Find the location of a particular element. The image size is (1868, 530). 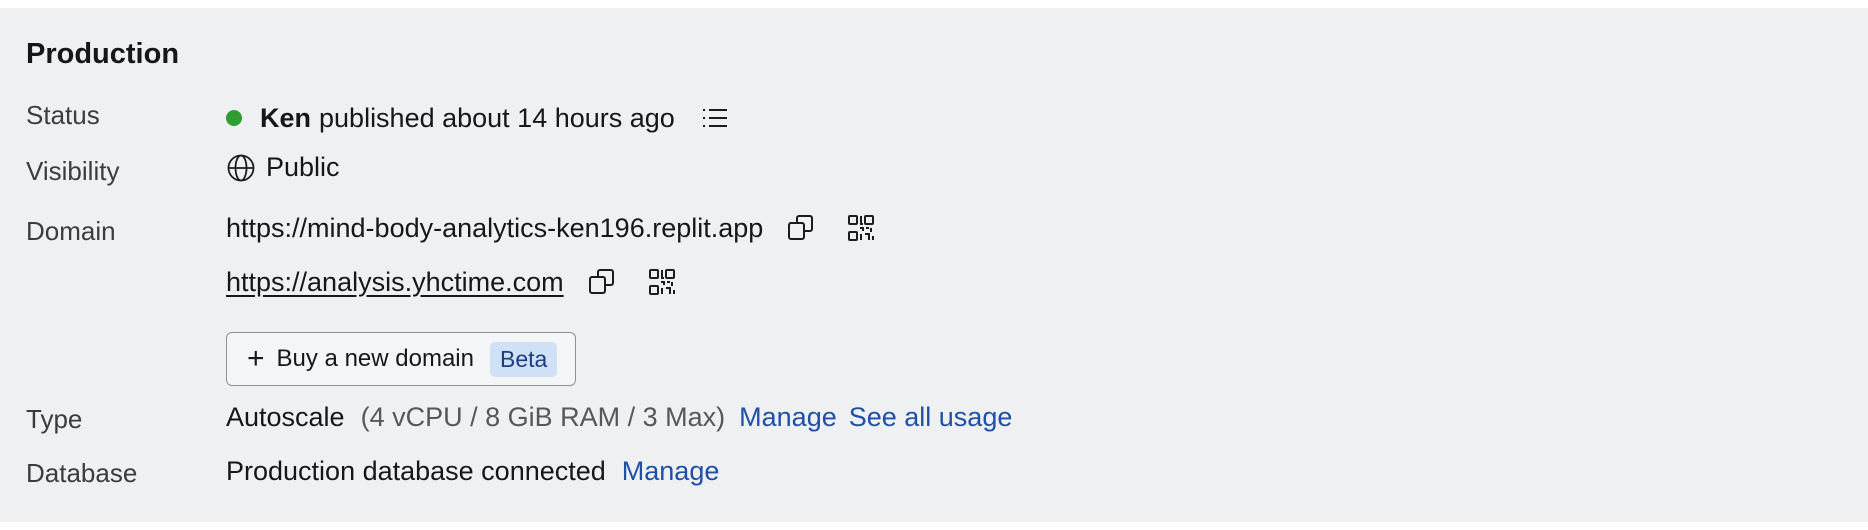

section-title: Production is located at coordinates (103, 54).